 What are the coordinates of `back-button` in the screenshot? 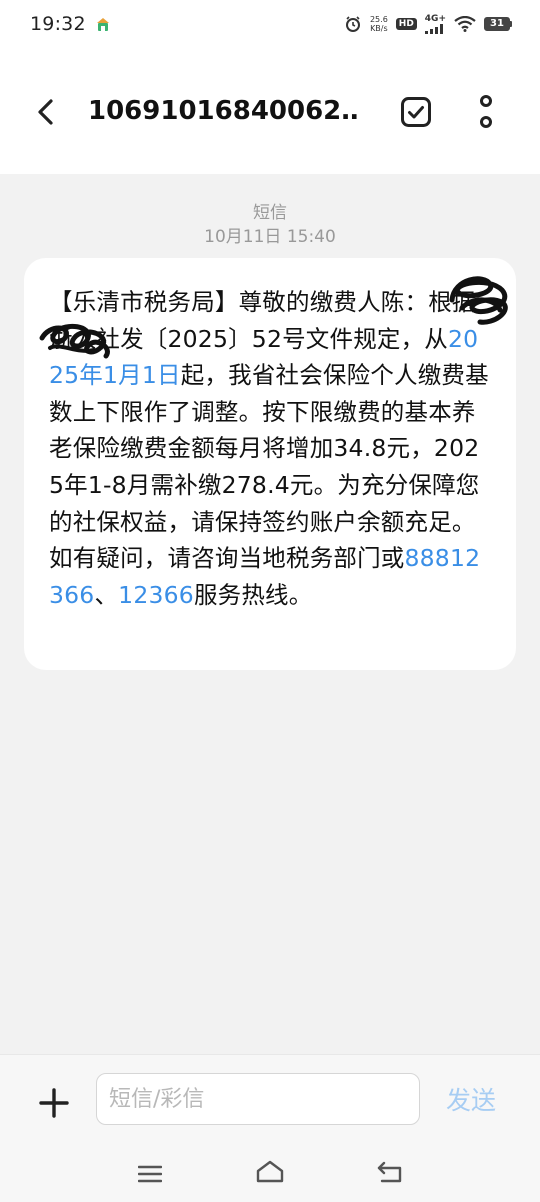 It's located at (46, 112).